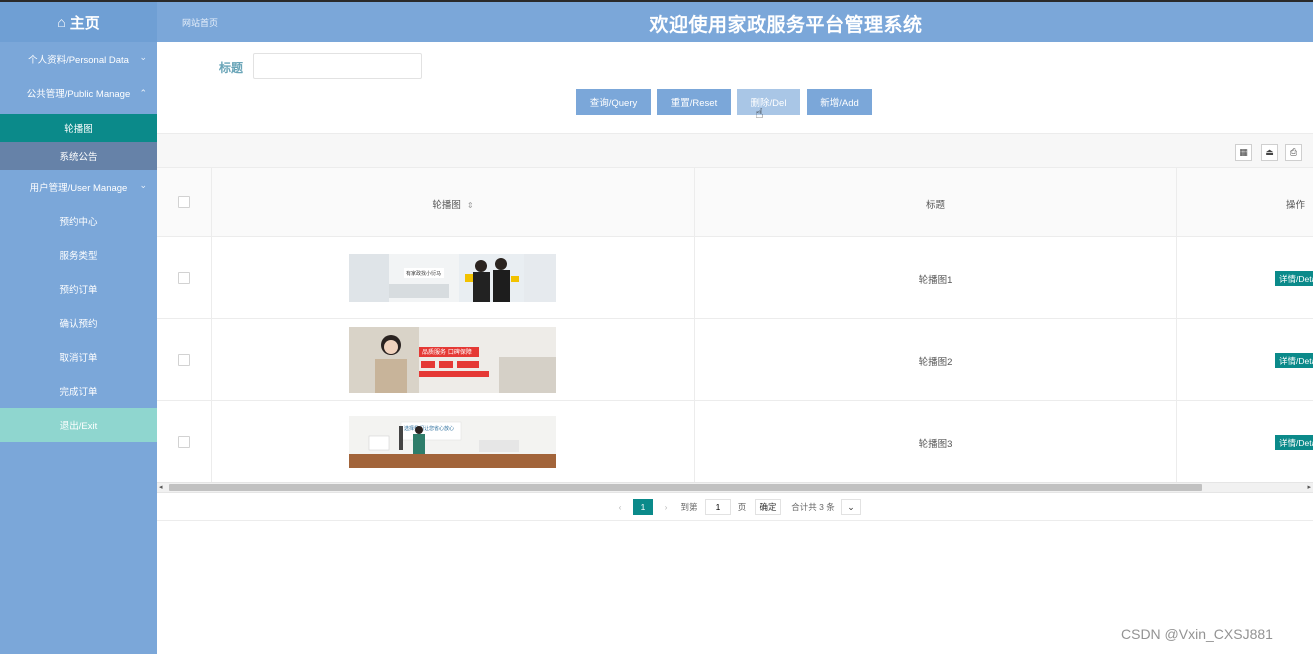 The image size is (1313, 654). What do you see at coordinates (685, 487) in the screenshot?
I see `scrollbar-thumb` at bounding box center [685, 487].